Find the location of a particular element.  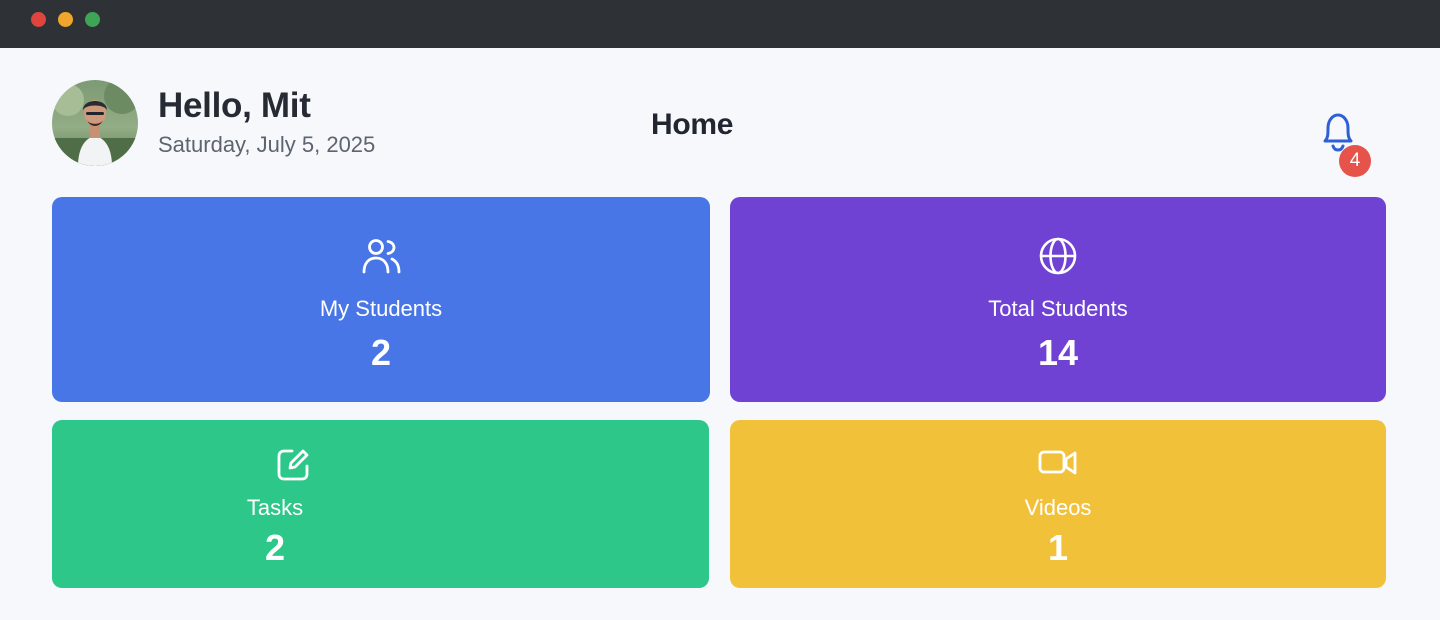

greeting-text: Hello, Mit is located at coordinates (234, 105).